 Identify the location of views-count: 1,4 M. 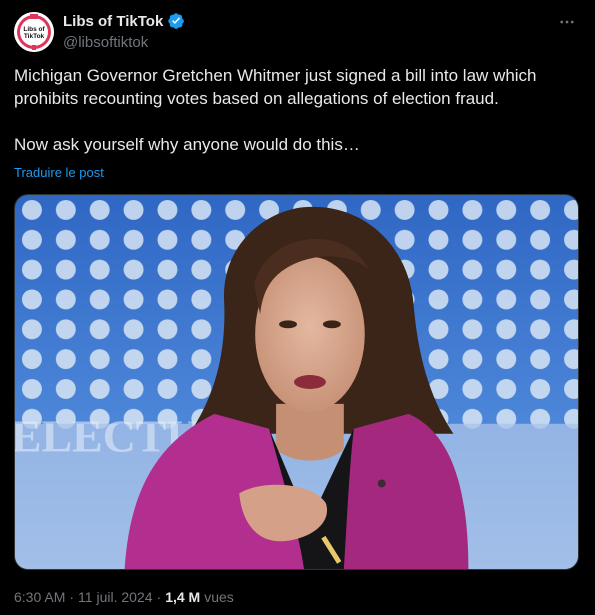
(183, 597).